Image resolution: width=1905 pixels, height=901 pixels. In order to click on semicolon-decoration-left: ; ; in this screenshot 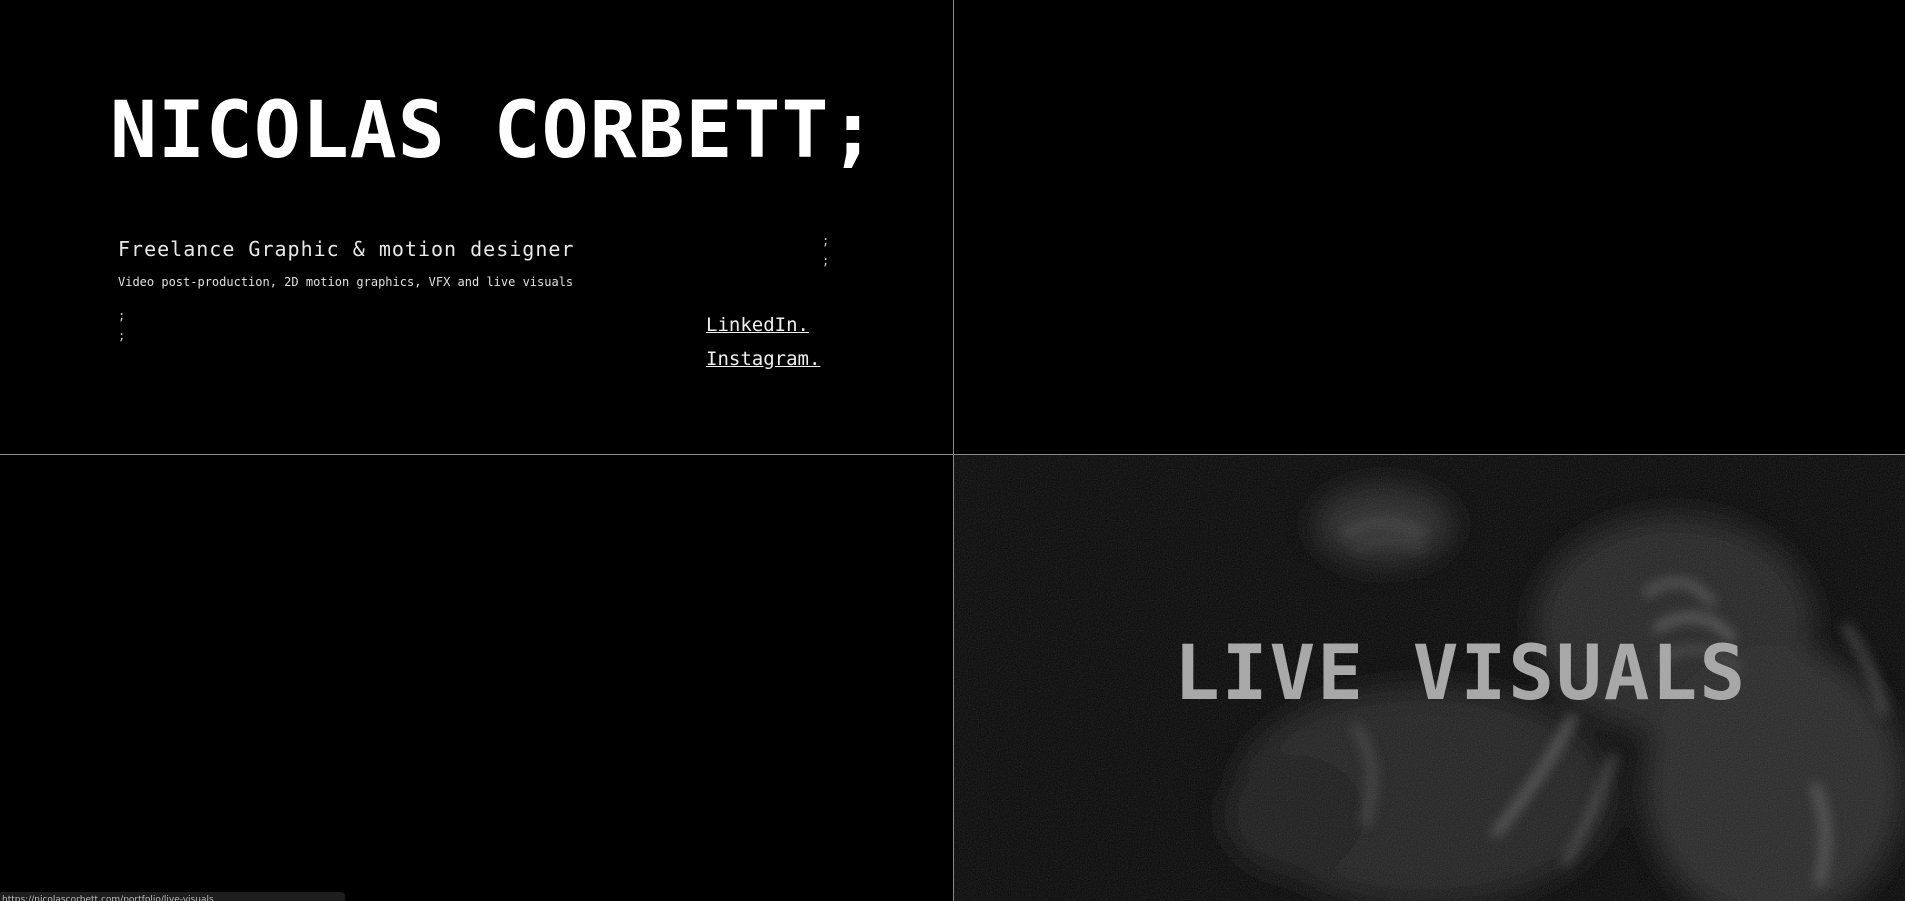, I will do `click(122, 326)`.